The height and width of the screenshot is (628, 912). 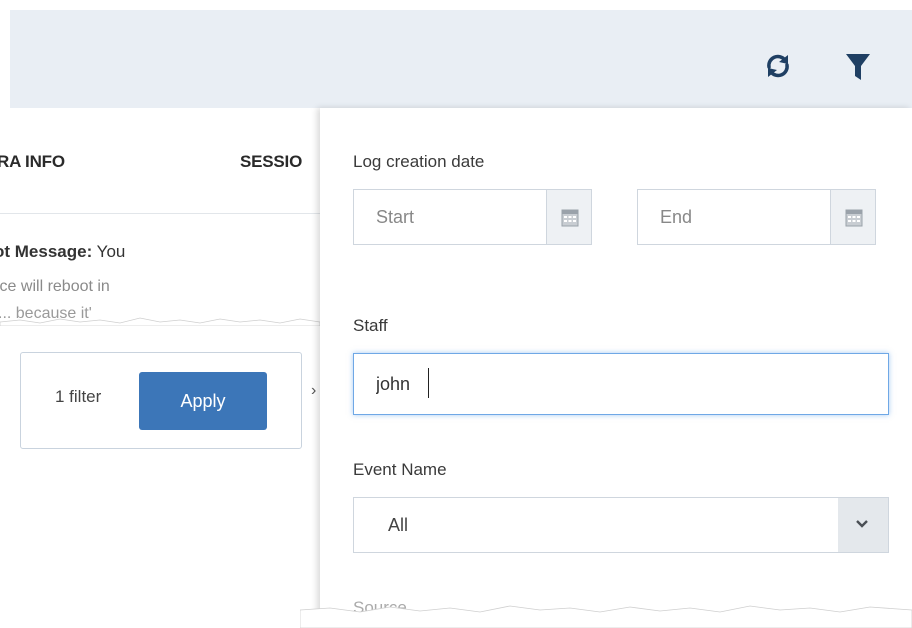 I want to click on chevron-down-icon, so click(x=862, y=524).